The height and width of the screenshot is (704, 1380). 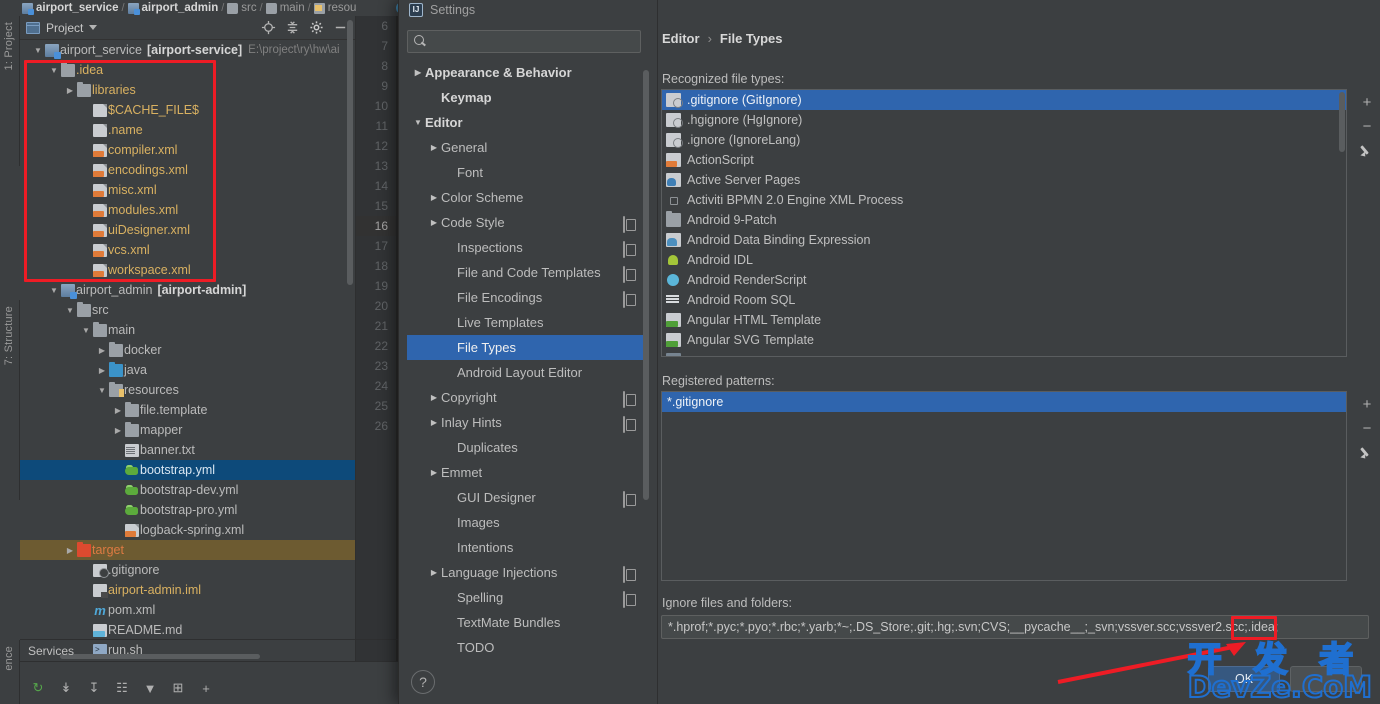 I want to click on settings-category-emmet: ▶ Emmet, so click(x=528, y=472).